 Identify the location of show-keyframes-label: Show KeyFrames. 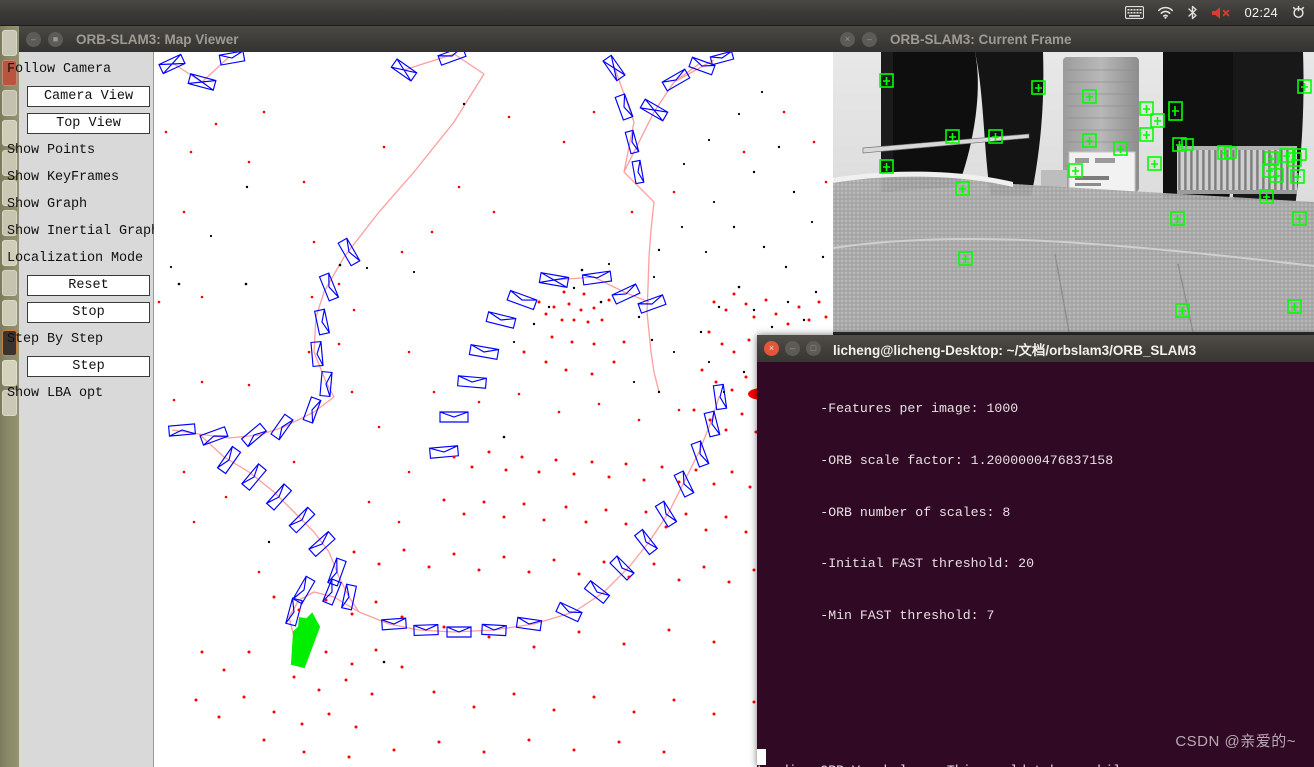
(63, 177).